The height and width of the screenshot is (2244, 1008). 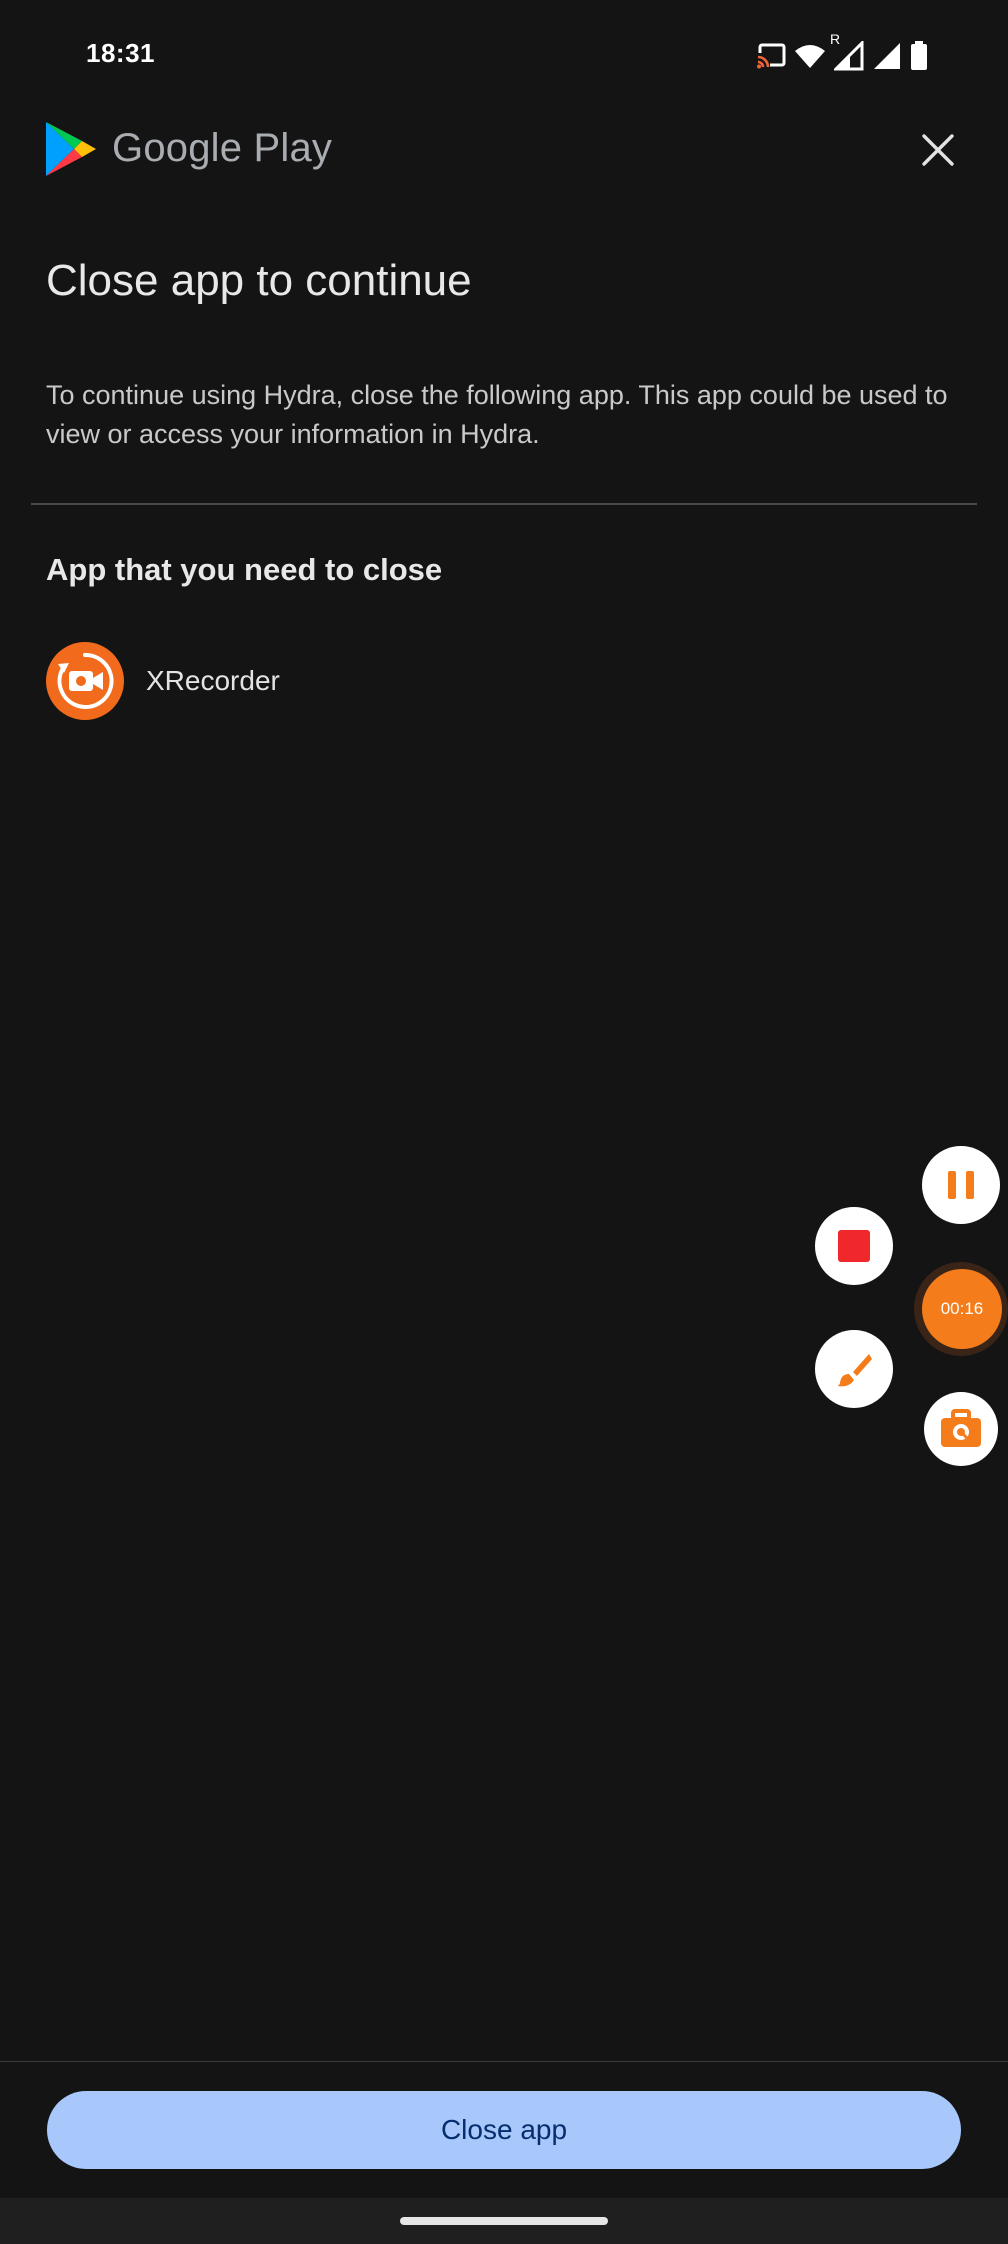 What do you see at coordinates (835, 39) in the screenshot?
I see `roaming-label: R` at bounding box center [835, 39].